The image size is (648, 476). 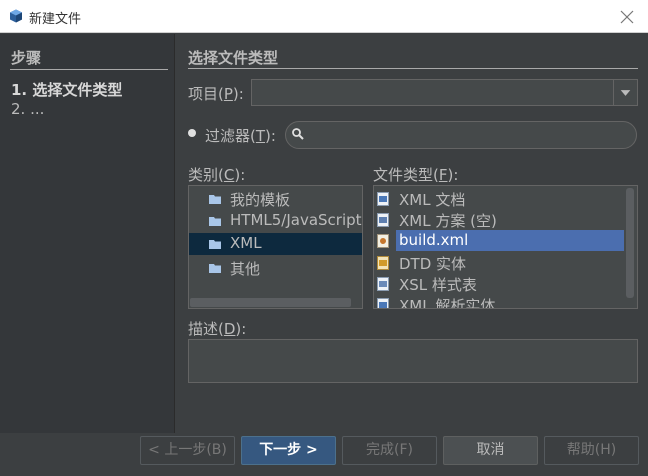 I want to click on title-bar: 新建文件, so click(x=324, y=16).